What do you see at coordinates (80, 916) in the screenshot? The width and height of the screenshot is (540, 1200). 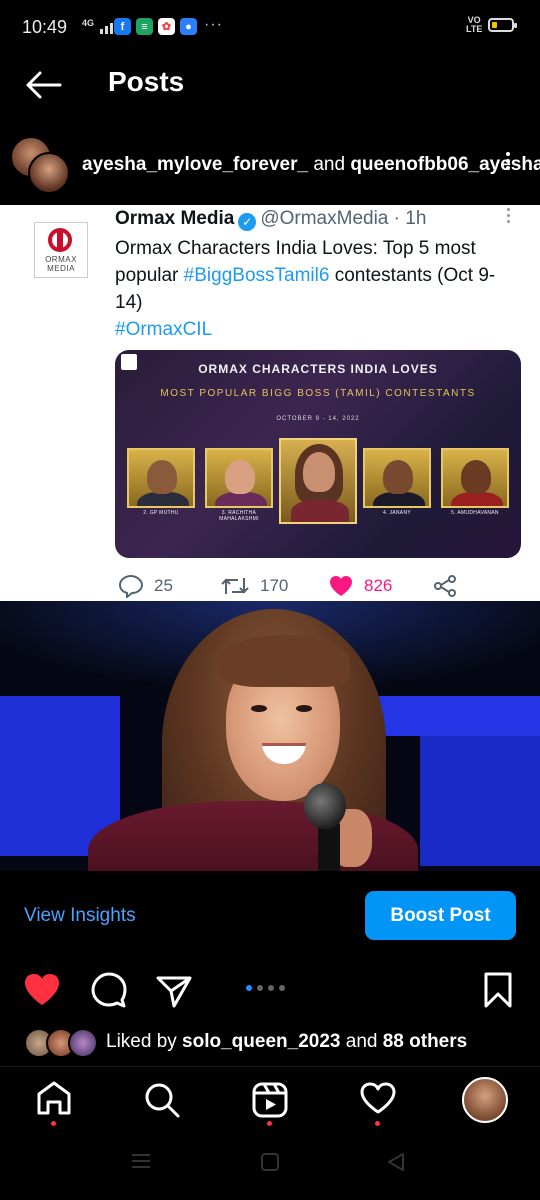 I see `view-insights-link: View Insights` at bounding box center [80, 916].